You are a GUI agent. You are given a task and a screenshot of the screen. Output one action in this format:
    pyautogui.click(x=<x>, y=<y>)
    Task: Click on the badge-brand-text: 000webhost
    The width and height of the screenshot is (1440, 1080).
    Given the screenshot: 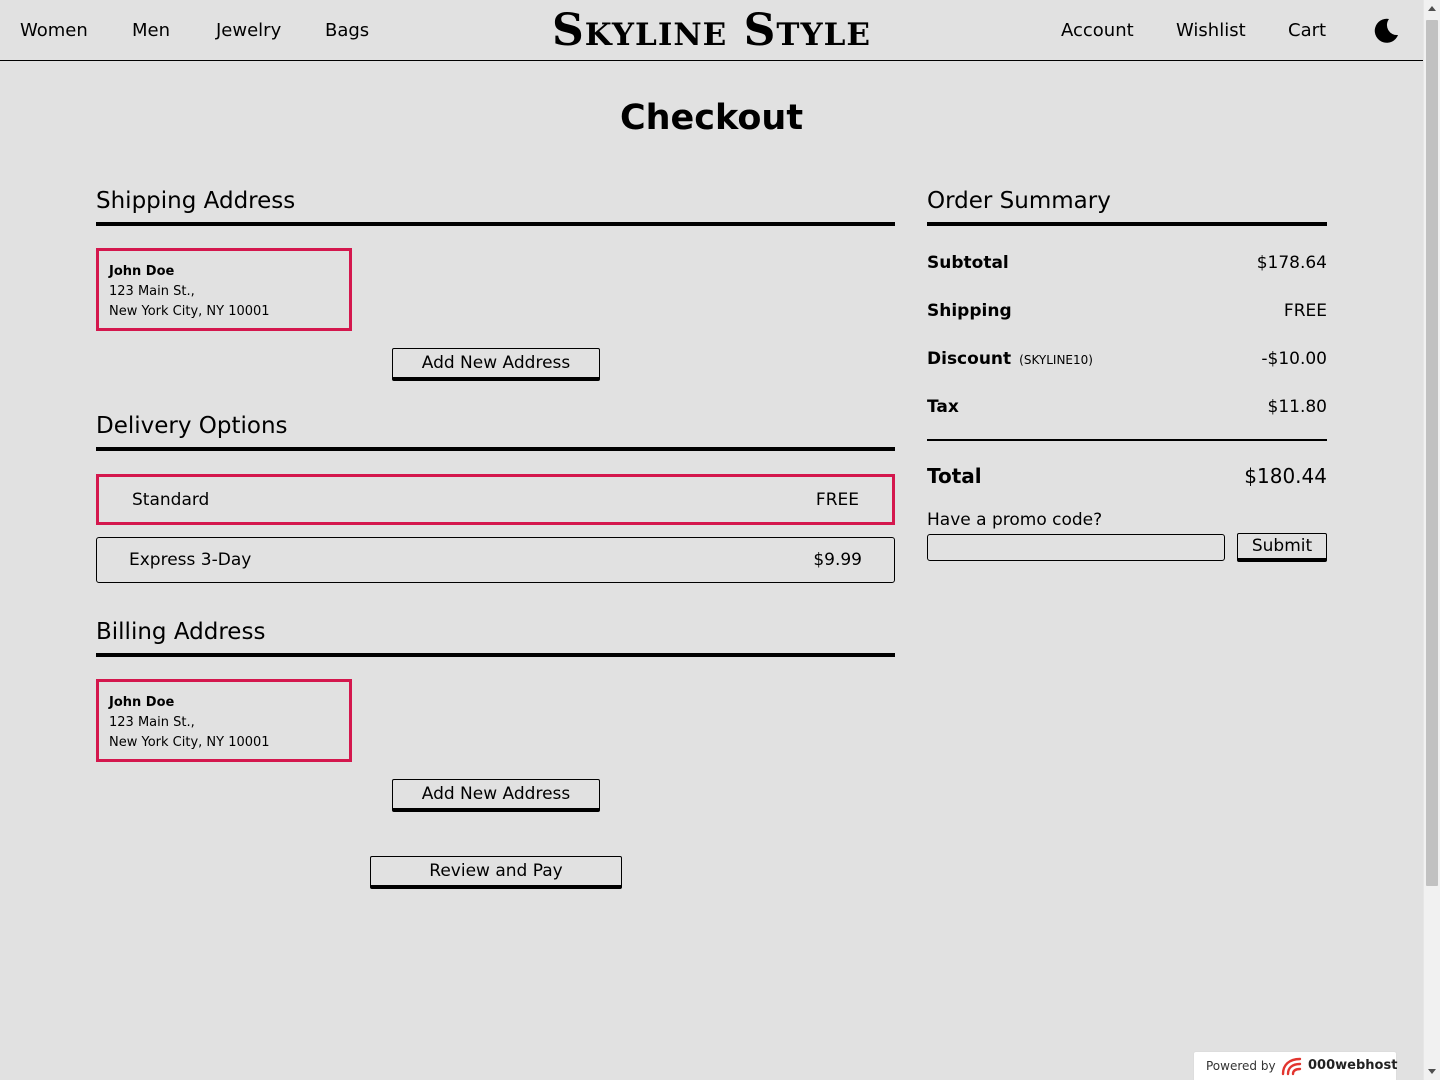 What is the action you would take?
    pyautogui.click(x=1353, y=1065)
    